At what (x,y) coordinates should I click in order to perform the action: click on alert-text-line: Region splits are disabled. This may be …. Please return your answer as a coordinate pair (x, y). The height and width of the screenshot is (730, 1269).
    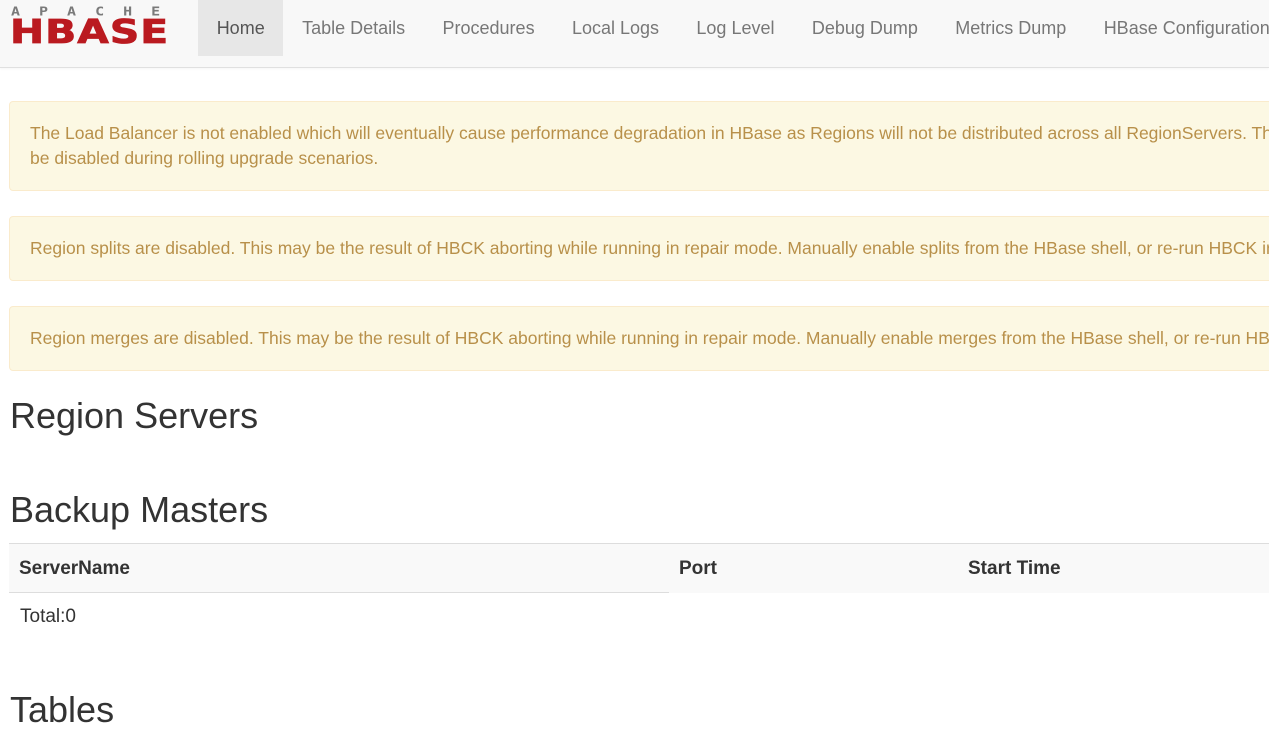
    Looking at the image, I should click on (649, 248).